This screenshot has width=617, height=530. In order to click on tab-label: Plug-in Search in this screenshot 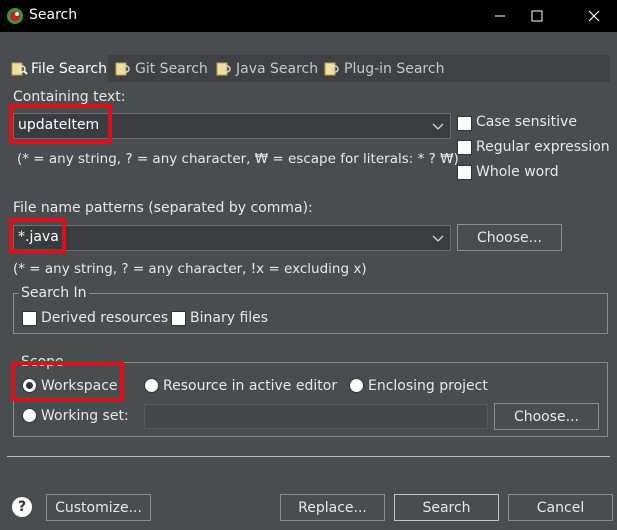, I will do `click(394, 68)`.